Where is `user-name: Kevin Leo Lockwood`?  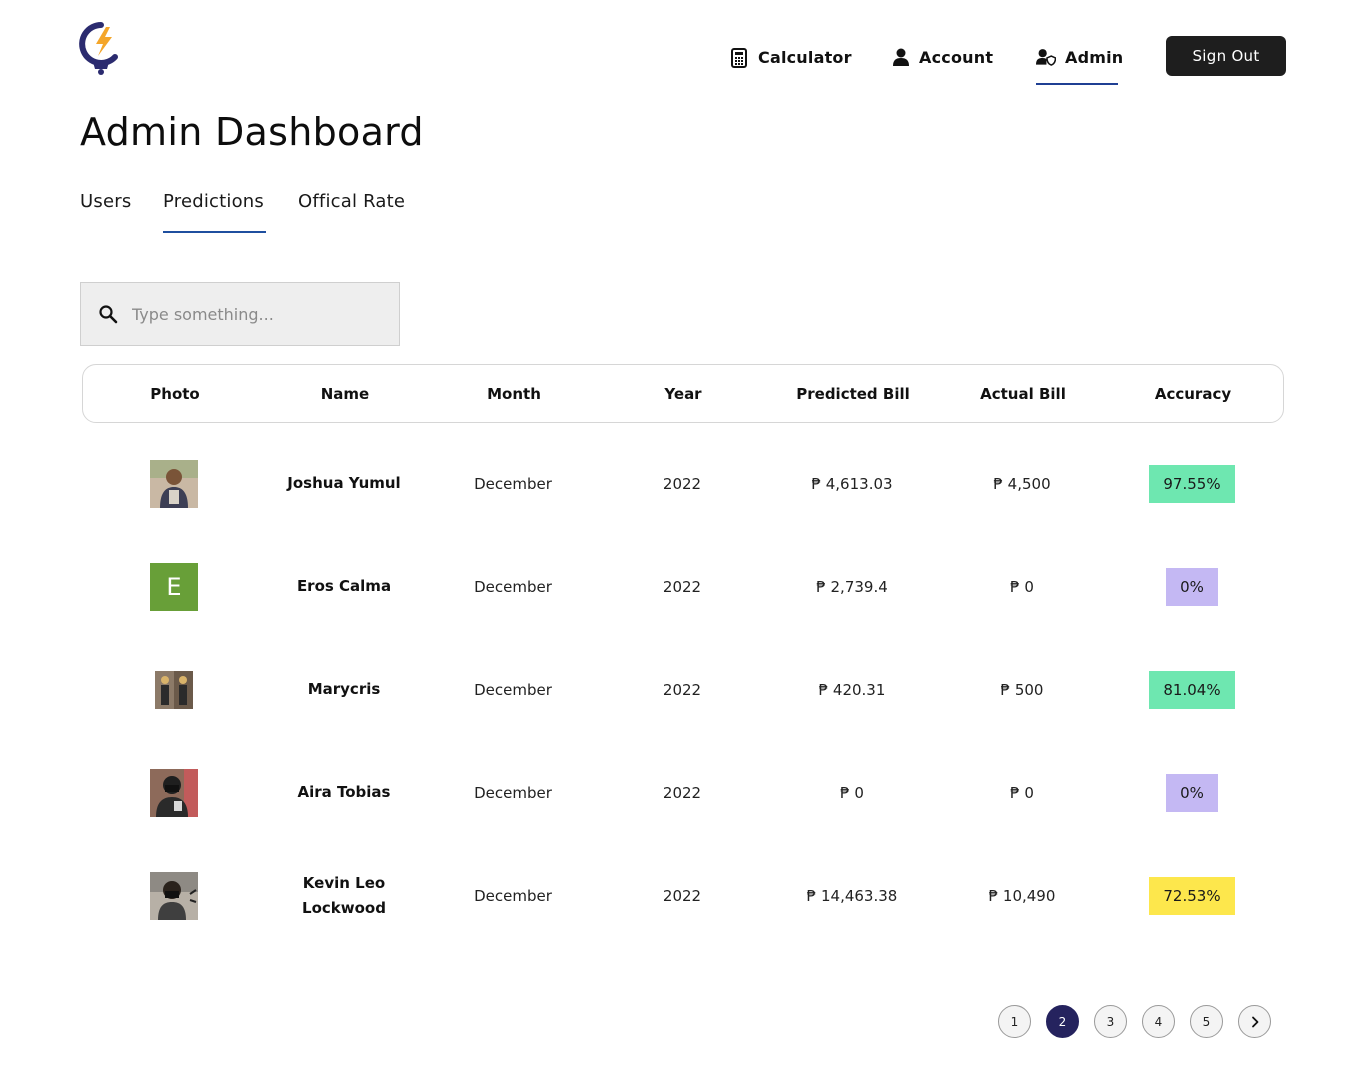
user-name: Kevin Leo Lockwood is located at coordinates (344, 895).